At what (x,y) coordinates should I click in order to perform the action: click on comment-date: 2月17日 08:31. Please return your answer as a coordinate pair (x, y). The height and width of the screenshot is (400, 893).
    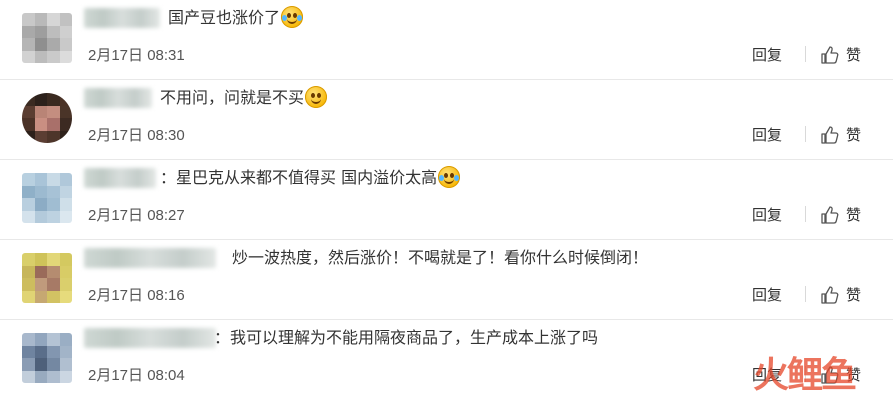
    Looking at the image, I should click on (136, 55).